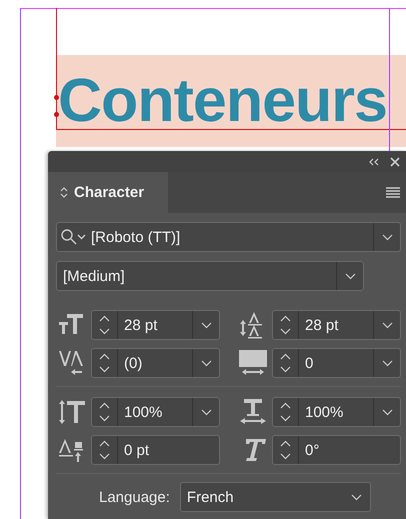 The width and height of the screenshot is (406, 519). Describe the element at coordinates (374, 162) in the screenshot. I see `collapse-icon` at that location.